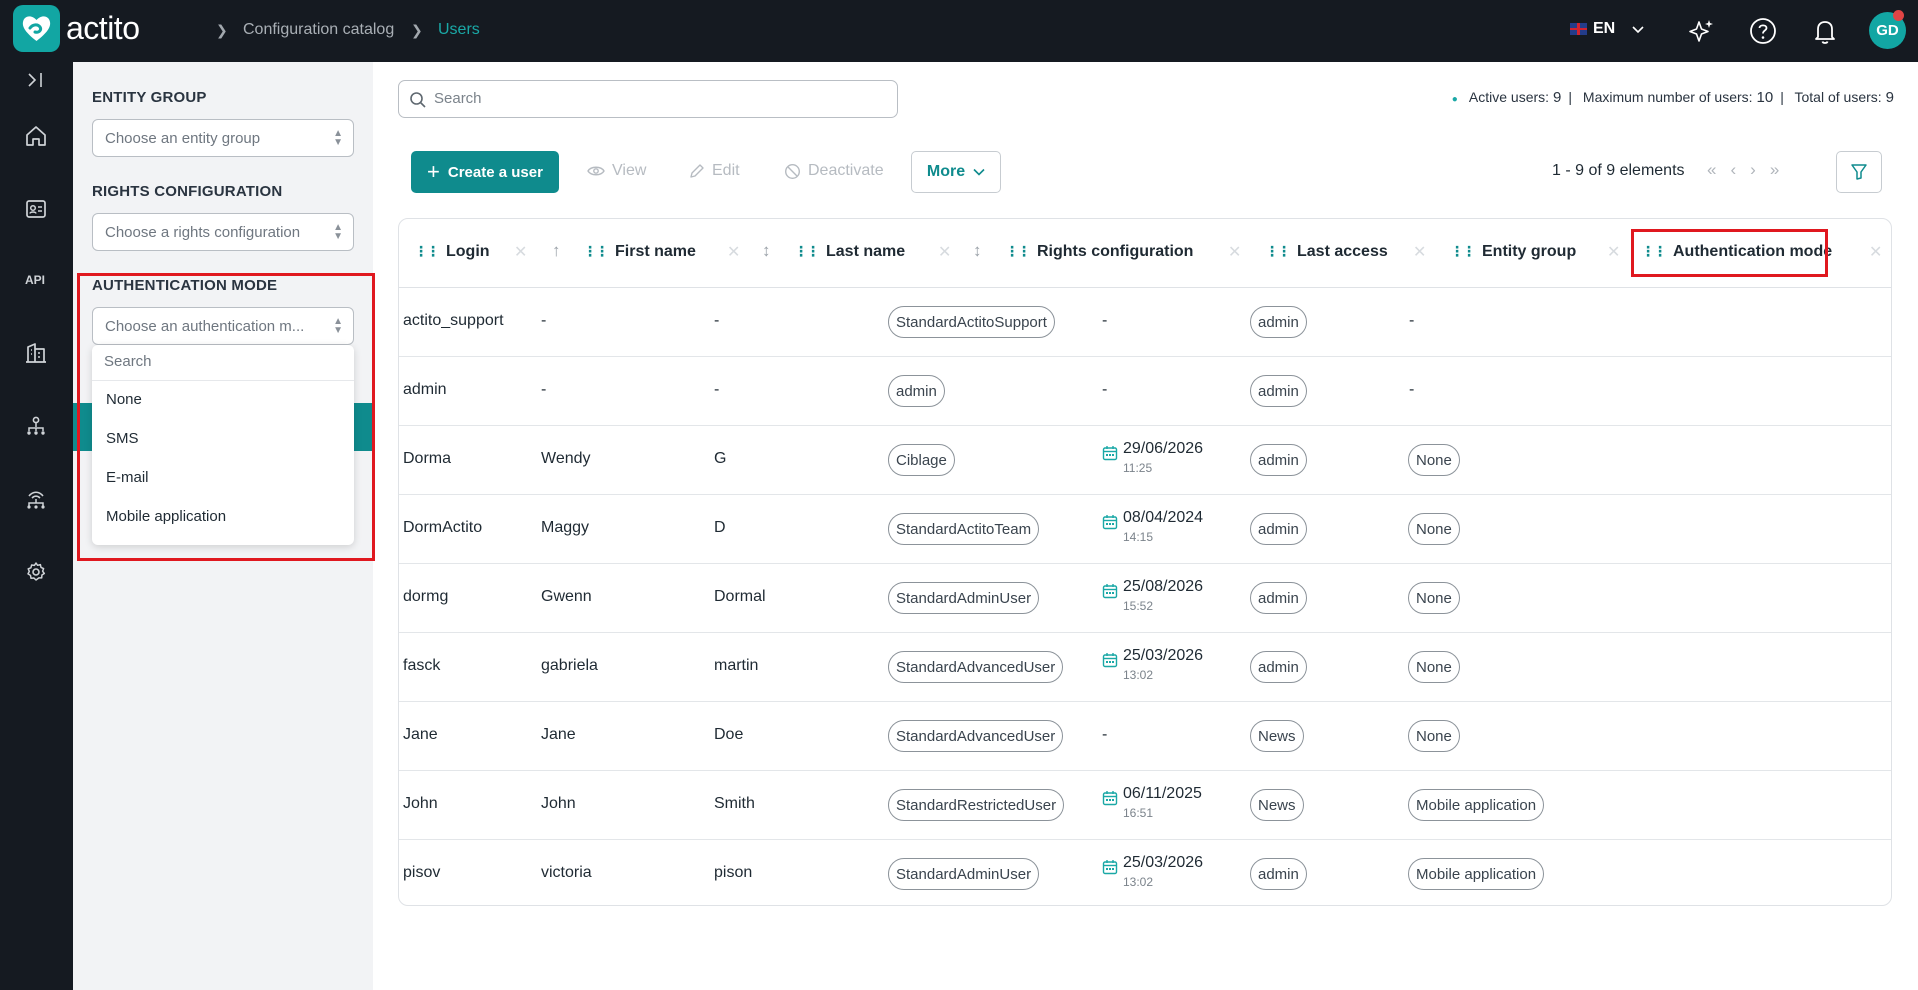  Describe the element at coordinates (452, 252) in the screenshot. I see `column-header-login: ⋮⋮ Login` at that location.